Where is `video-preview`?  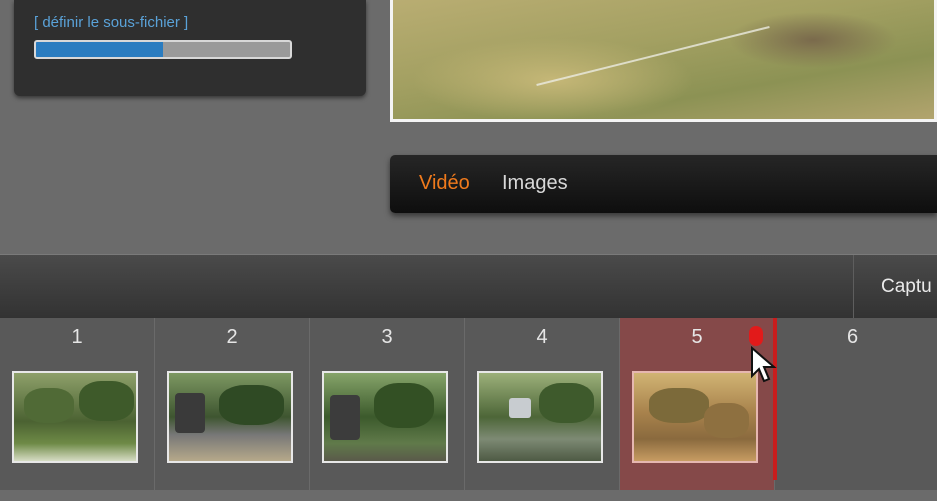
video-preview is located at coordinates (663, 61).